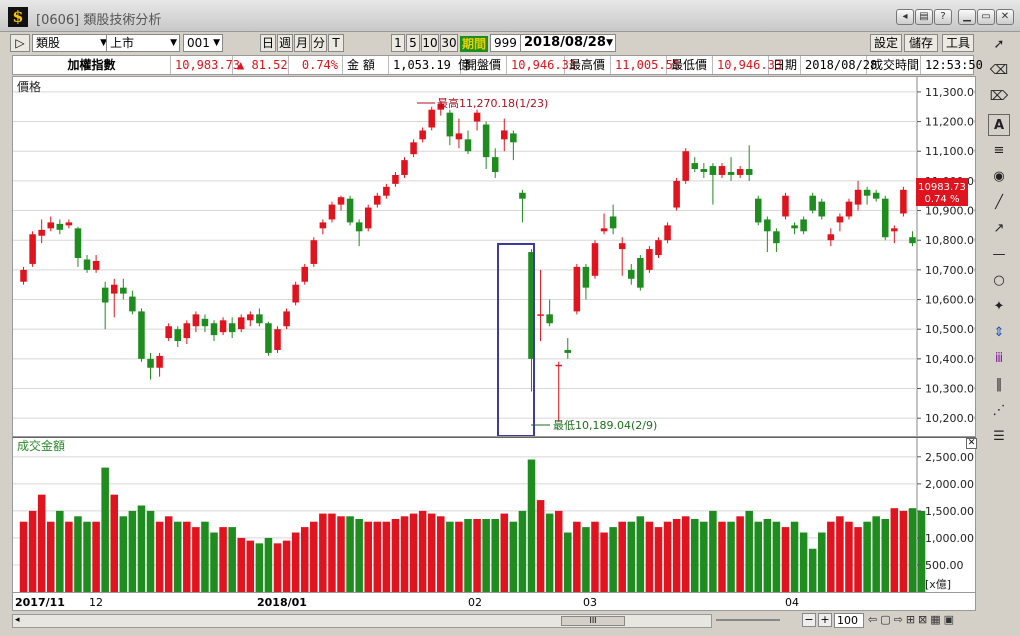 The height and width of the screenshot is (636, 1020). I want to click on scroll-left-icon: ◂, so click(17, 620).